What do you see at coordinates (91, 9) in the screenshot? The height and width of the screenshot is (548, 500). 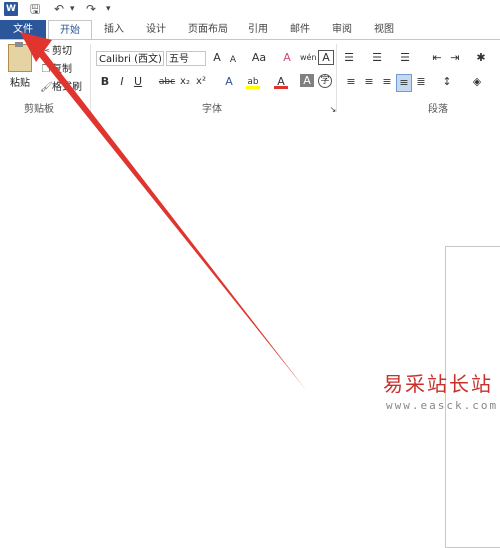 I see `redo-icon: ↷` at bounding box center [91, 9].